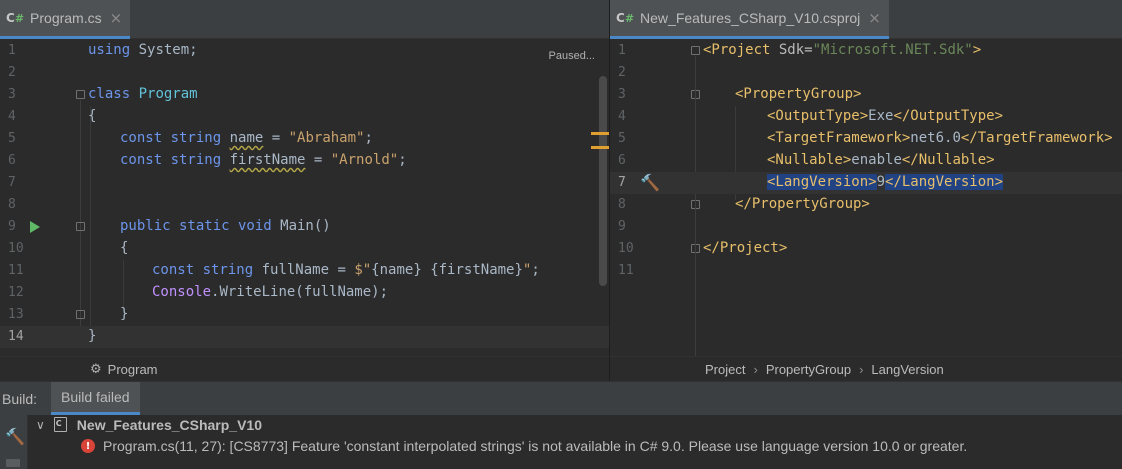  Describe the element at coordinates (198, 292) in the screenshot. I see `code-line: 12 Console.WriteLine(fullName);` at that location.